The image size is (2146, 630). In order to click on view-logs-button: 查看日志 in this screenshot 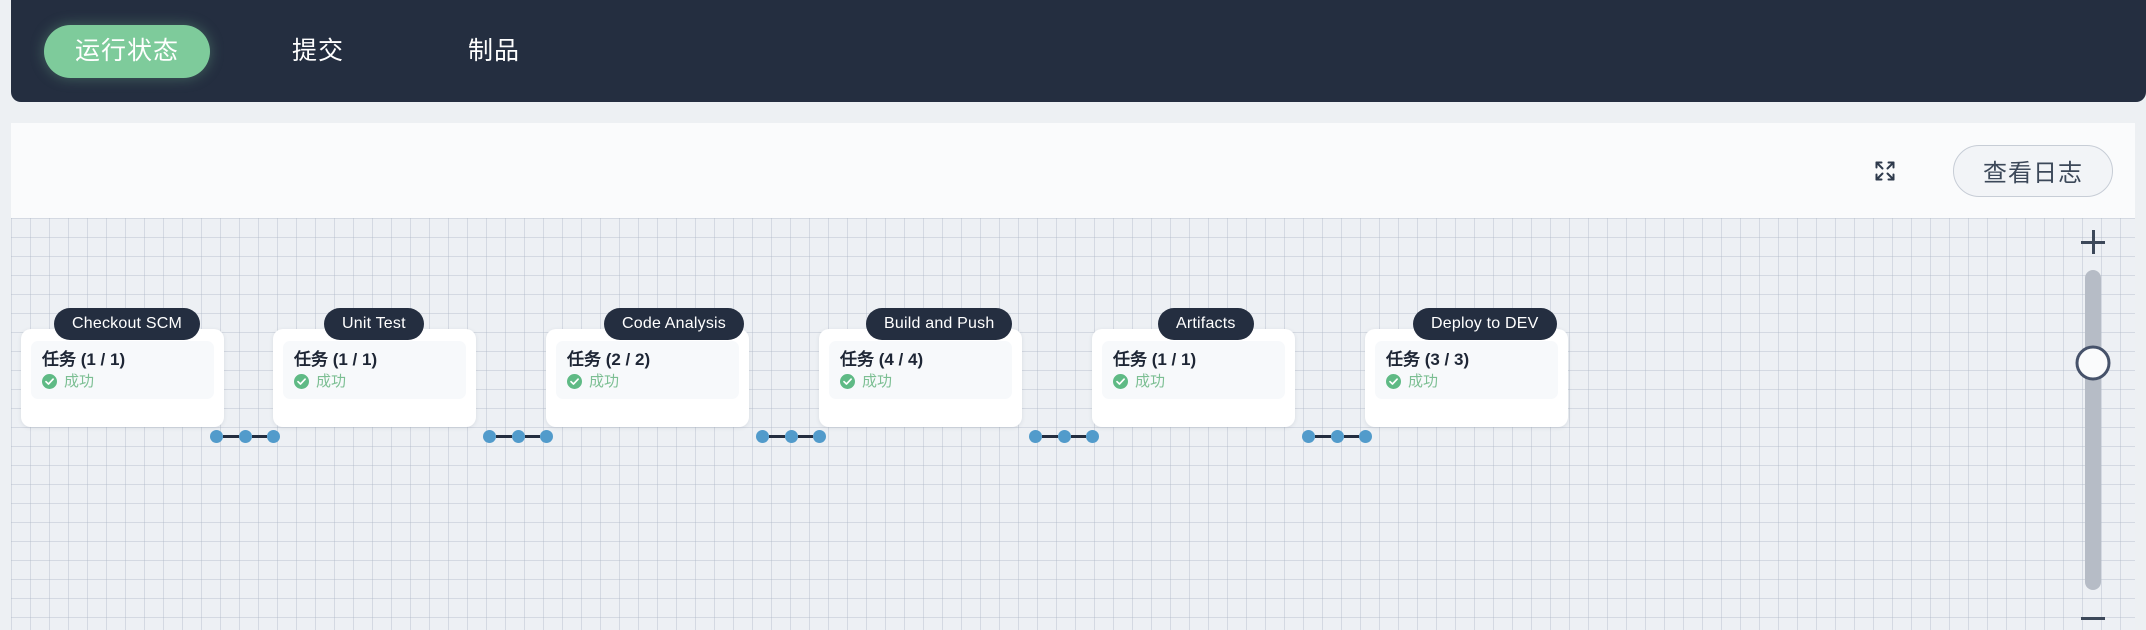, I will do `click(2033, 170)`.